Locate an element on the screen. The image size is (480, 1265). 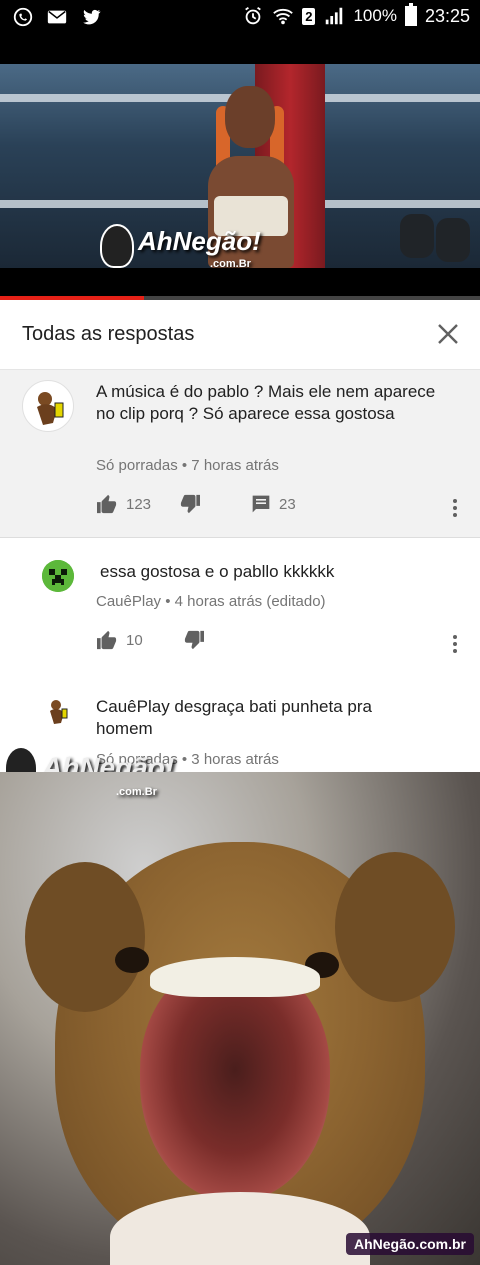
like-count: 10 is located at coordinates (134, 640).